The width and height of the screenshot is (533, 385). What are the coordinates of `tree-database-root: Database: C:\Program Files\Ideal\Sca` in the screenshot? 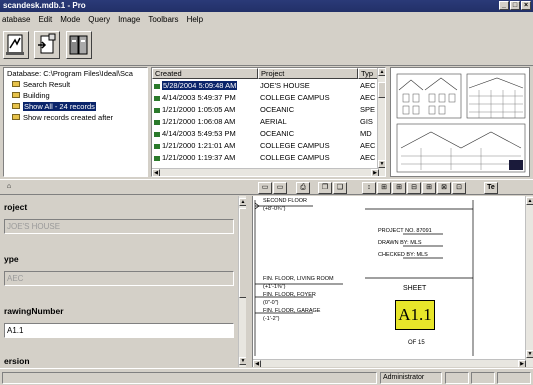 It's located at (70, 74).